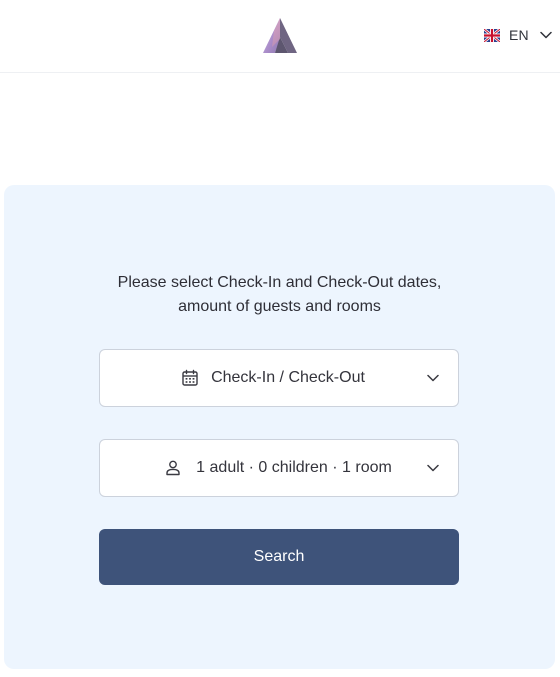 Image resolution: width=560 pixels, height=677 pixels. I want to click on site-header: EN, so click(280, 36).